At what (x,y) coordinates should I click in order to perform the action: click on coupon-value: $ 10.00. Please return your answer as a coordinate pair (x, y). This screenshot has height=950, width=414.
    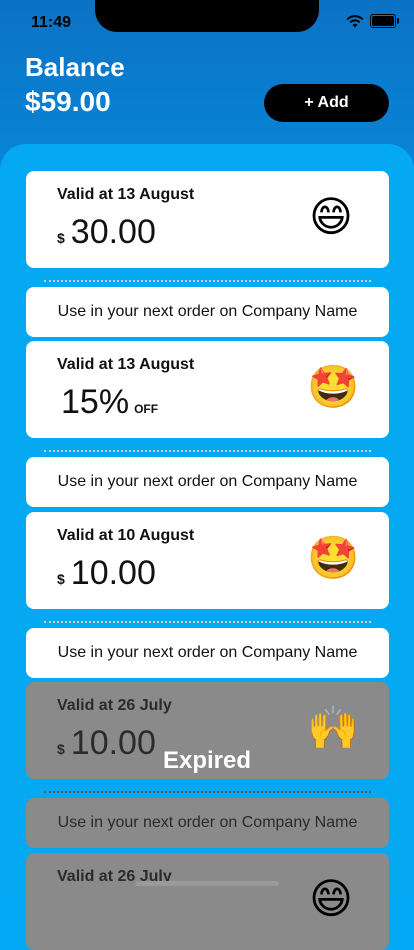
    Looking at the image, I should click on (106, 573).